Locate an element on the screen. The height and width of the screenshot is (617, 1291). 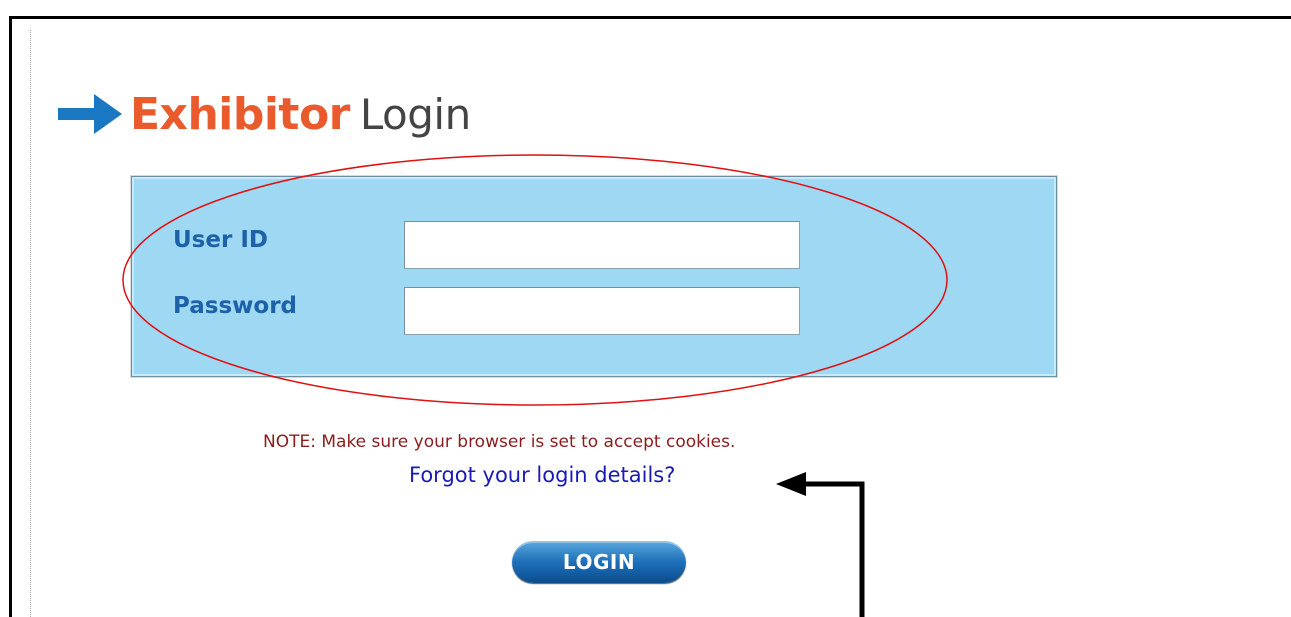
page-edge-divider is located at coordinates (30, 323).